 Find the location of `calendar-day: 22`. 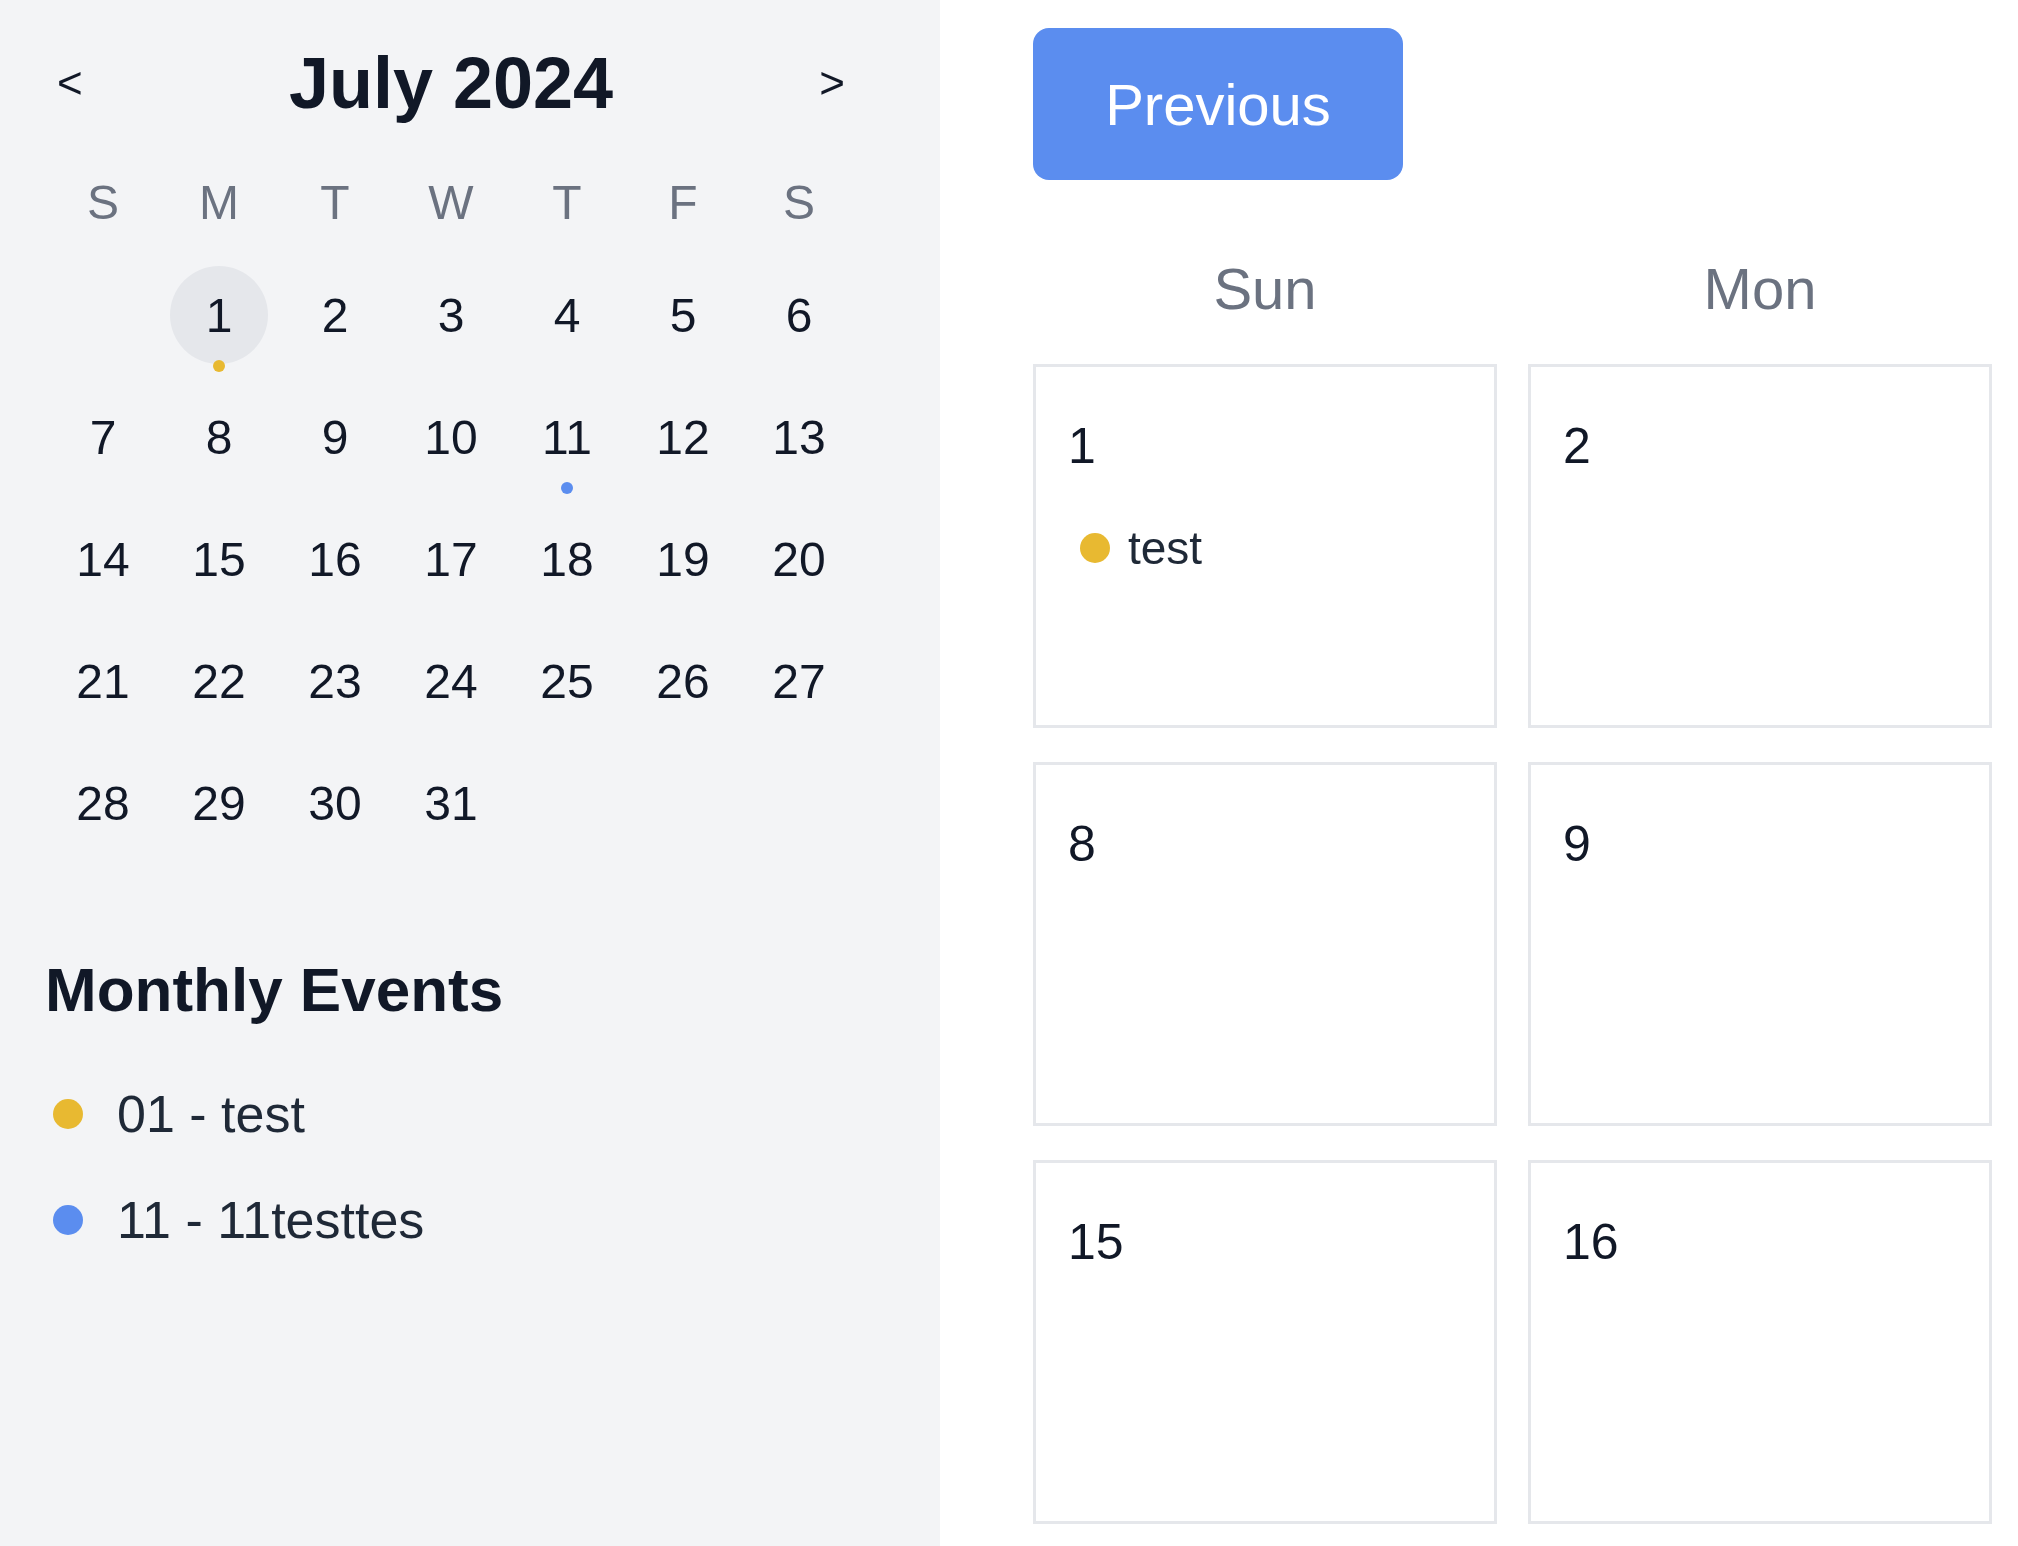

calendar-day: 22 is located at coordinates (219, 681).